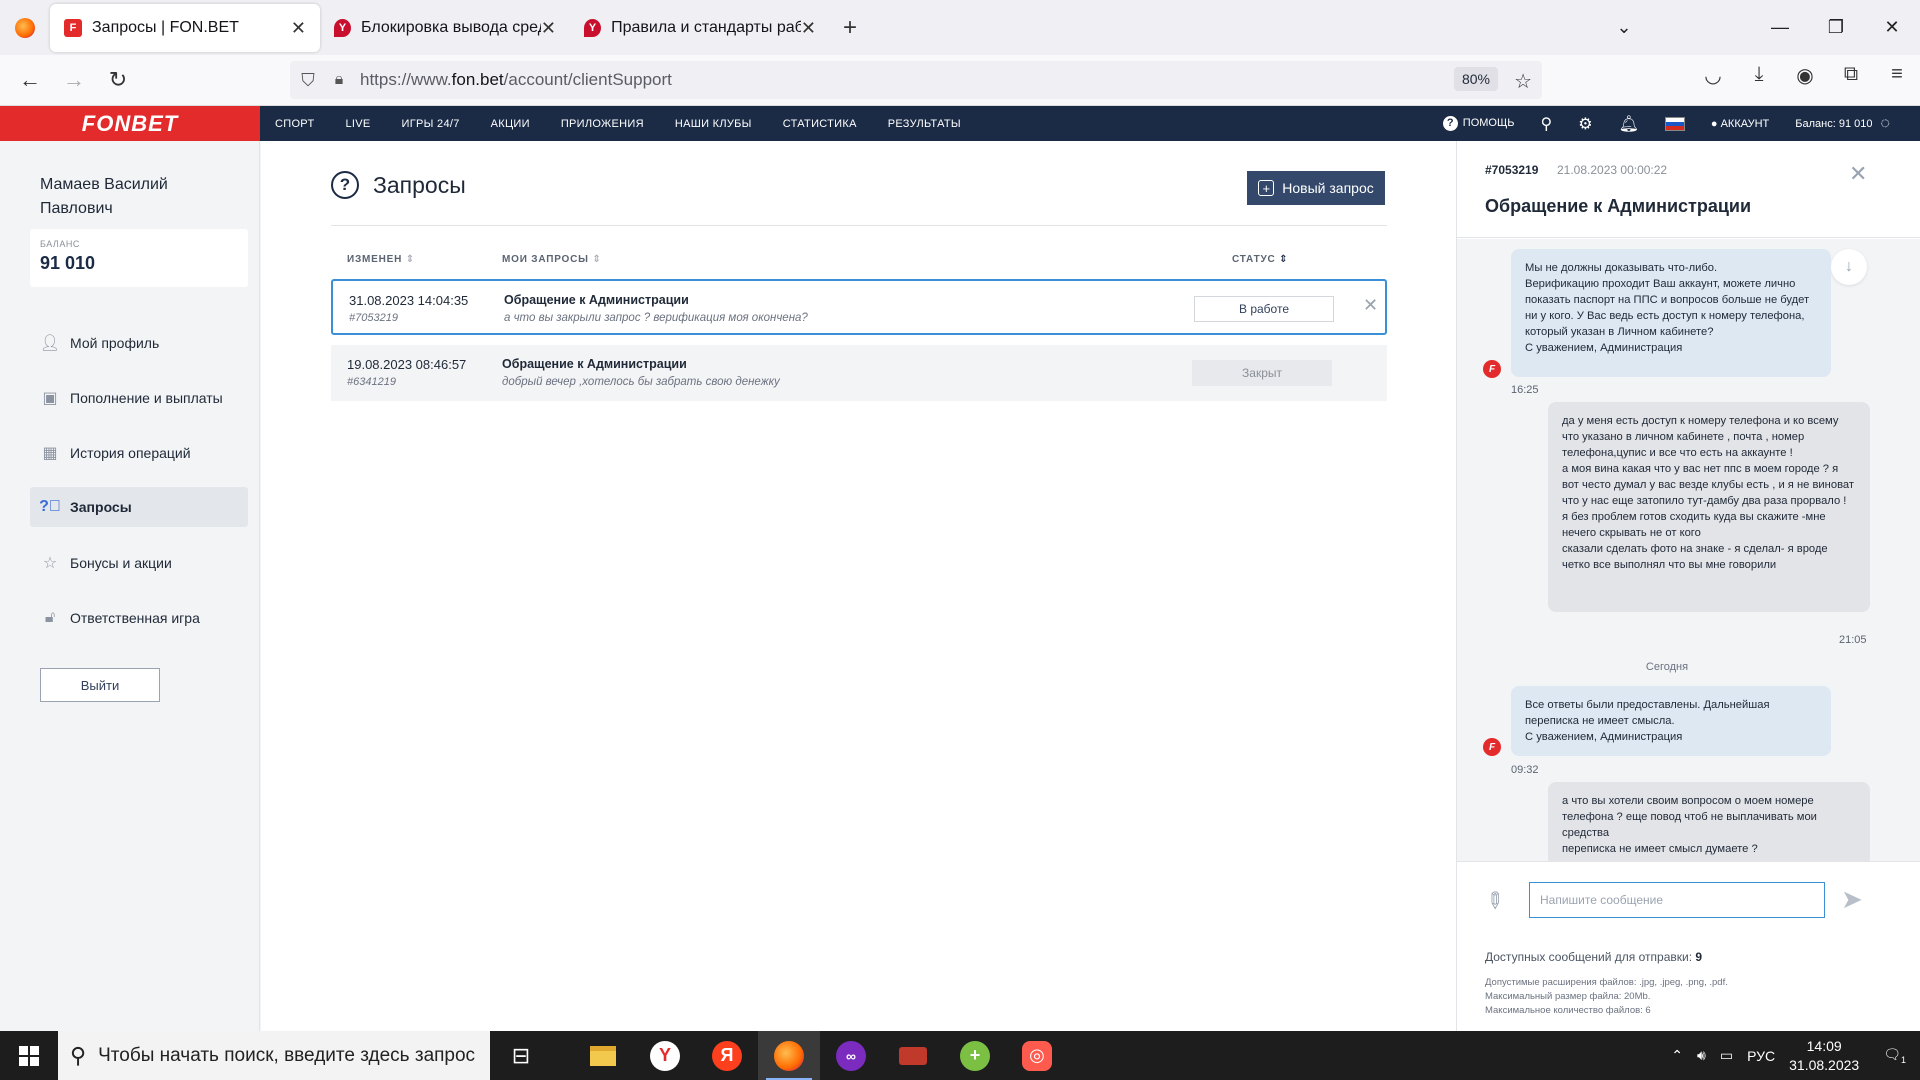 The image size is (1920, 1080). I want to click on user-name-line1: Мамаев Василий, so click(104, 184).